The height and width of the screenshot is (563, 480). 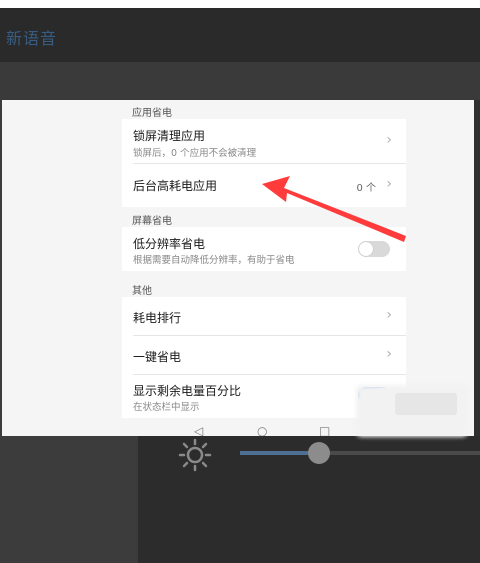 What do you see at coordinates (166, 407) in the screenshot?
I see `row-subtitle: 在状态栏中显示` at bounding box center [166, 407].